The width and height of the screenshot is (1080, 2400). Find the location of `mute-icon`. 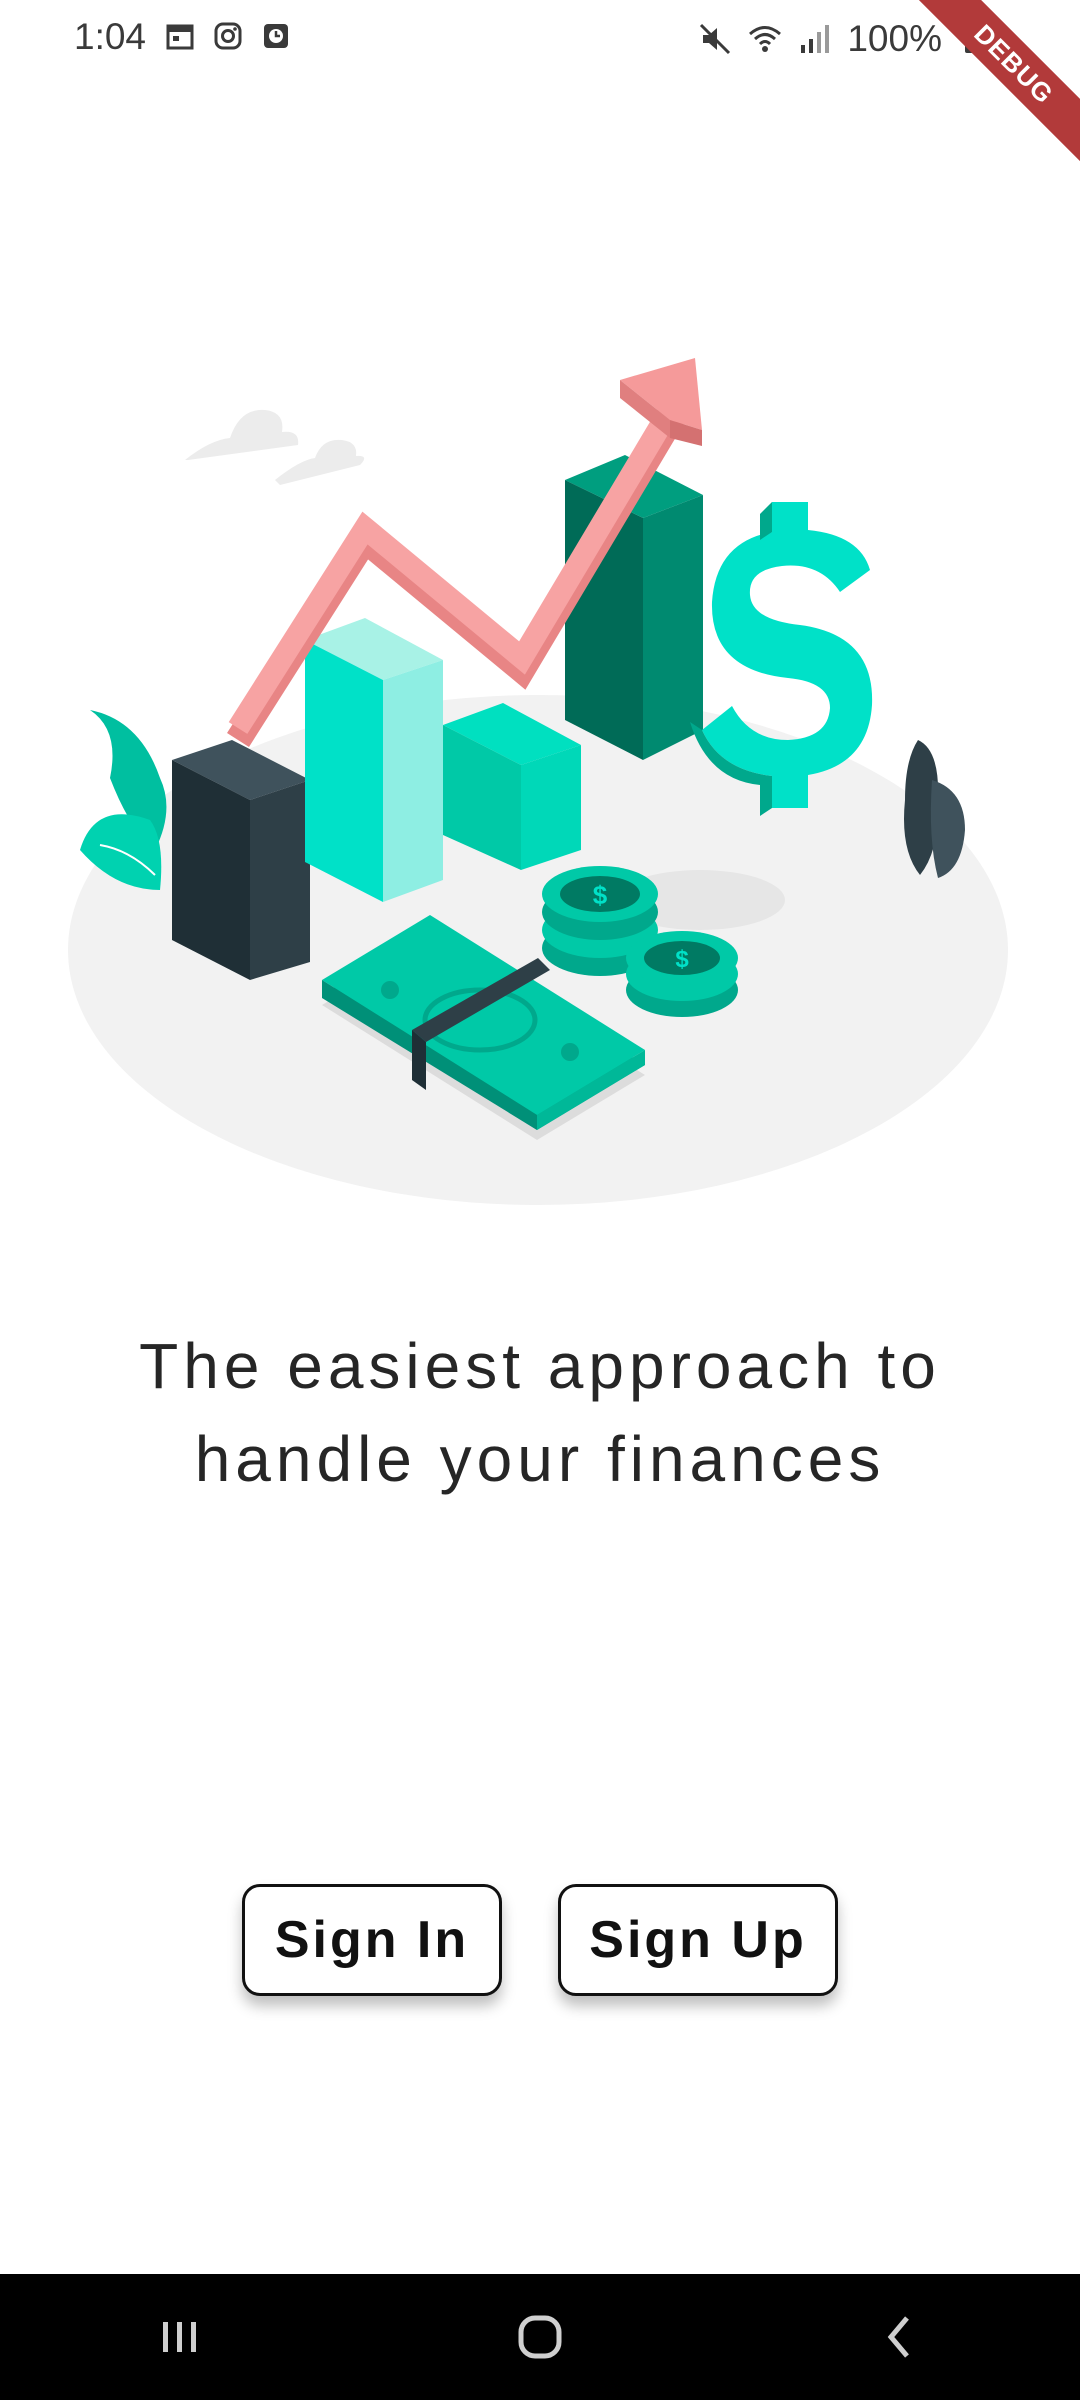

mute-icon is located at coordinates (715, 39).